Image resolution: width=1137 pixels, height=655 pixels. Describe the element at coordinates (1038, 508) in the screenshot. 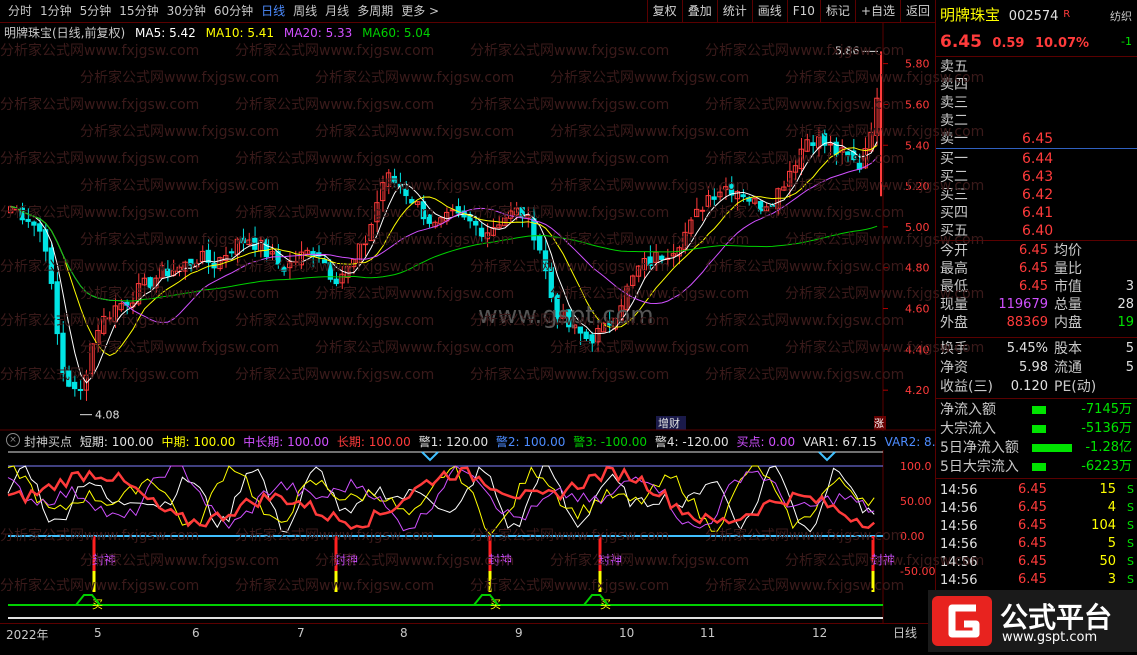

I see `tick-row: 14:56 6.45 4 S` at that location.